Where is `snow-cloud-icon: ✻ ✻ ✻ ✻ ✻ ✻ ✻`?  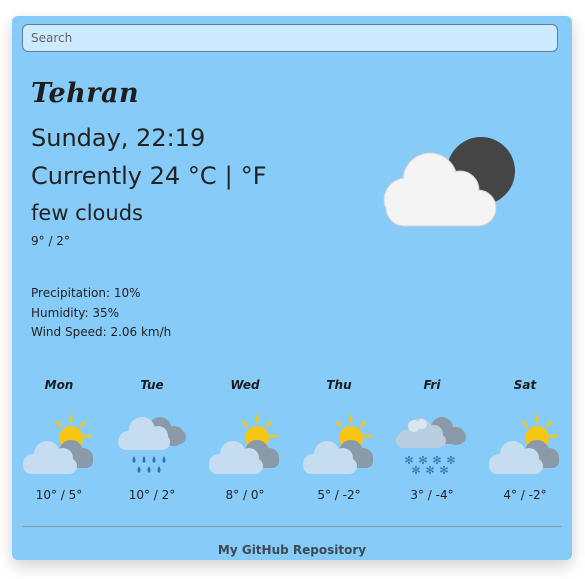
snow-cloud-icon: ✻ ✻ ✻ ✻ ✻ ✻ ✻ is located at coordinates (431, 446).